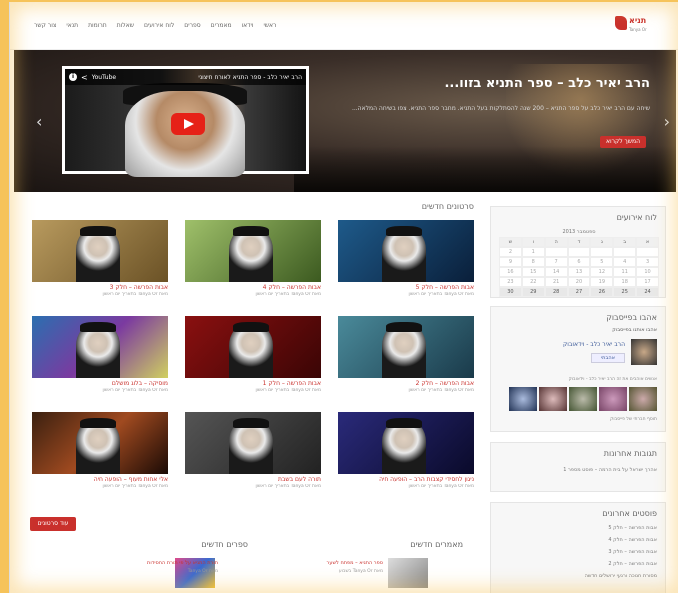 The width and height of the screenshot is (678, 593). Describe the element at coordinates (72, 25) in the screenshot. I see `nav-item-tanya: תנאי` at that location.